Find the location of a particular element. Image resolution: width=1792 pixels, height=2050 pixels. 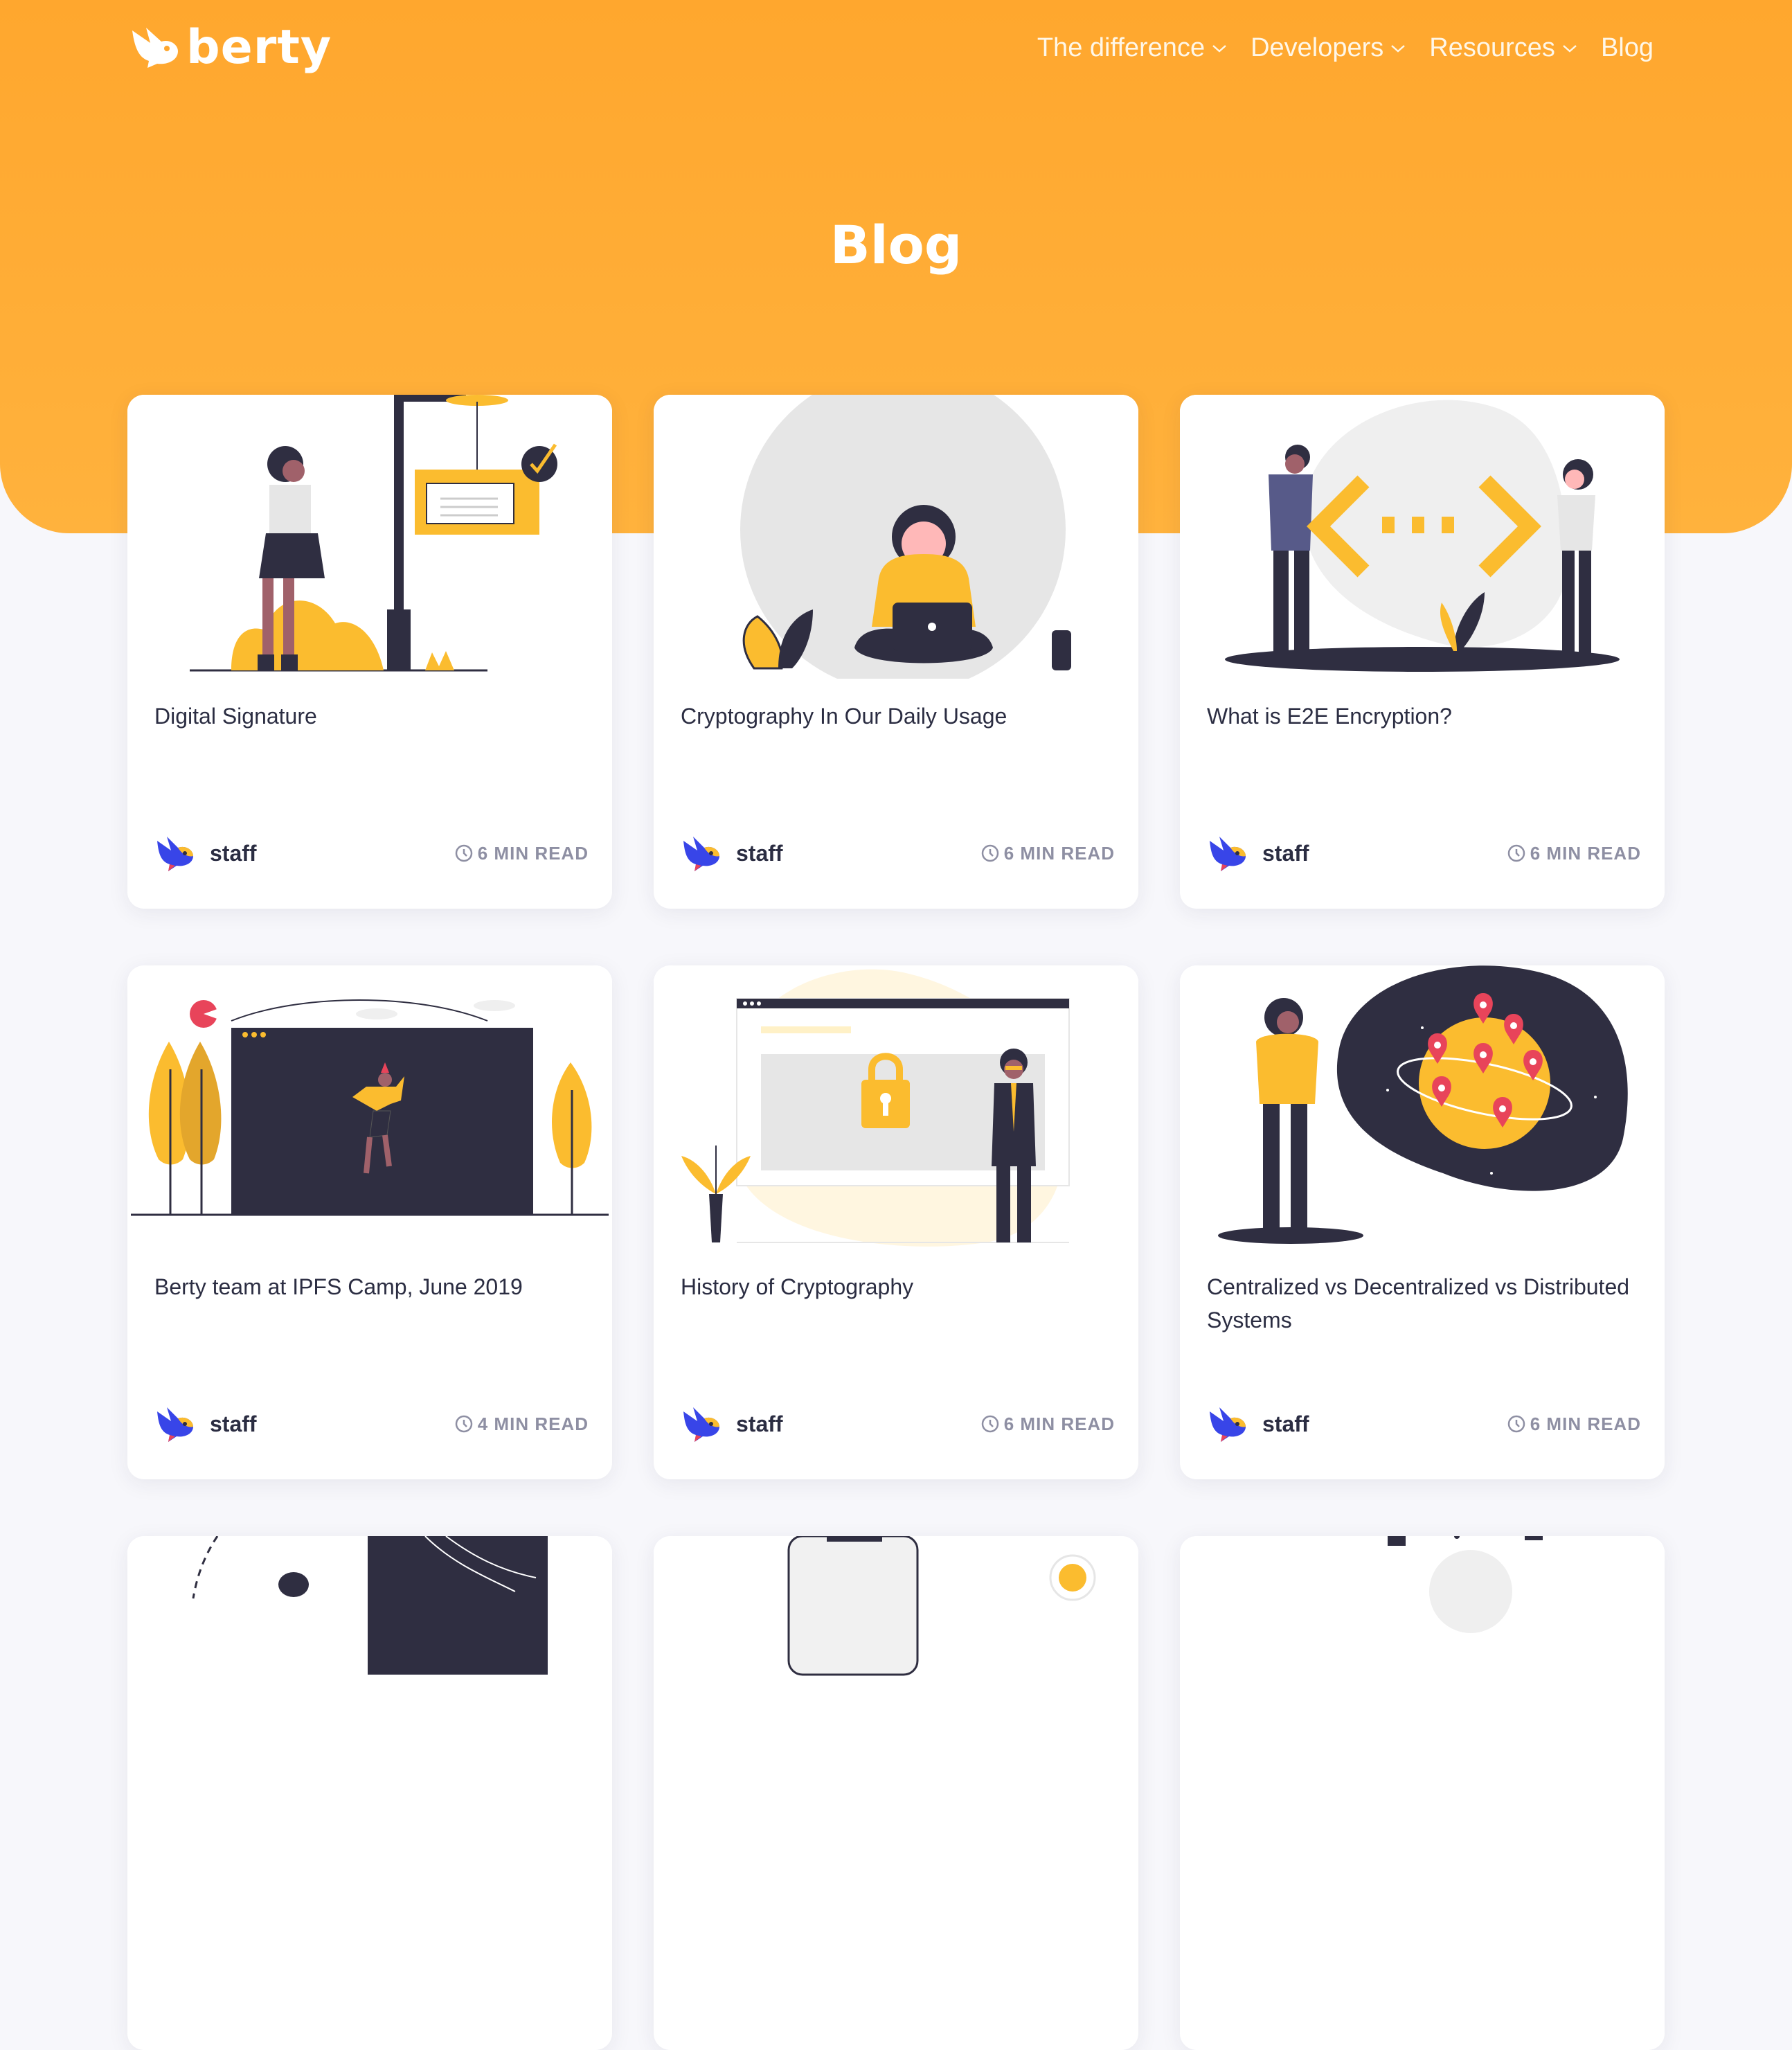

two-people-exchange-code-illustration is located at coordinates (1422, 537).